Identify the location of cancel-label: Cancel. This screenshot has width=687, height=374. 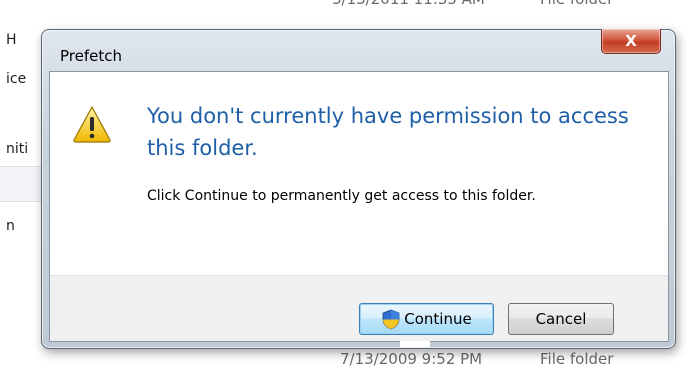
(561, 319).